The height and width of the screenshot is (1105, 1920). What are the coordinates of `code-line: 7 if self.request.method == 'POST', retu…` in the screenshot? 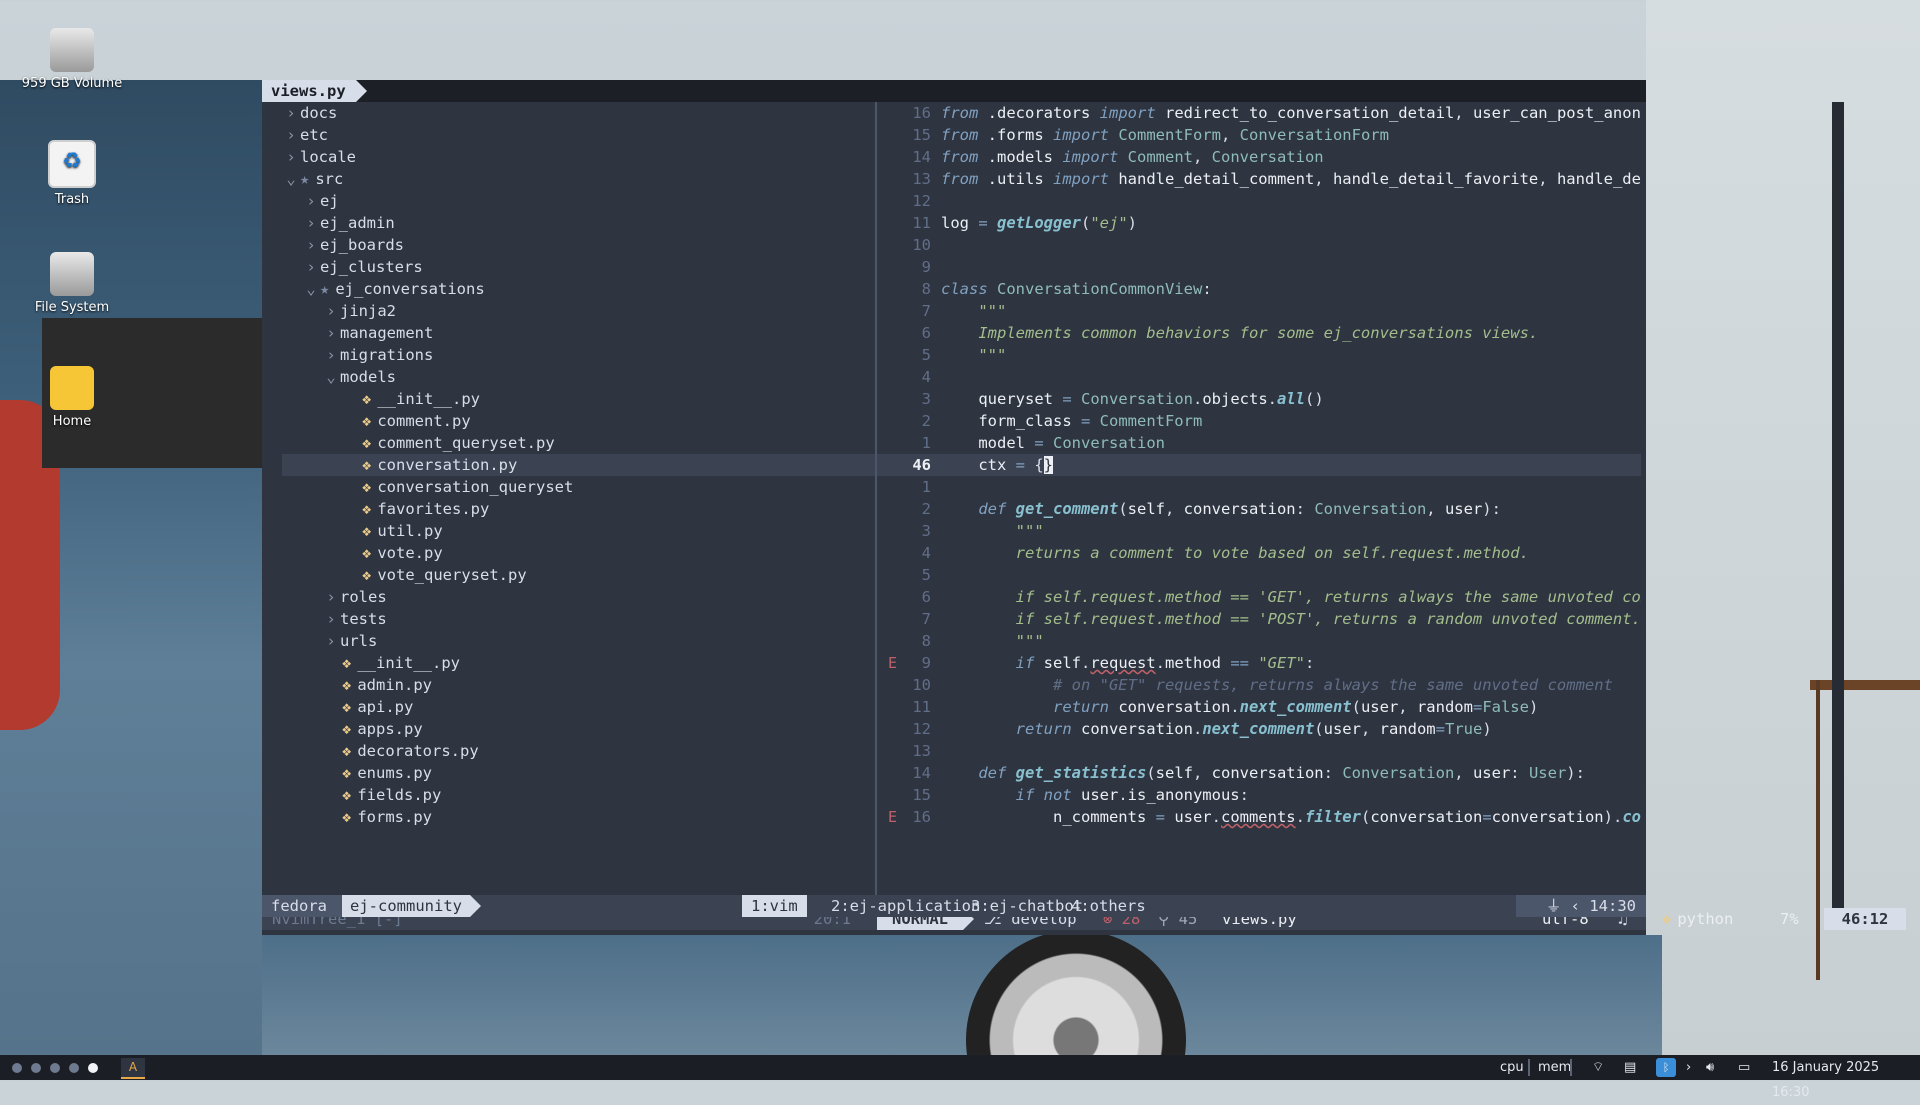 It's located at (1259, 619).